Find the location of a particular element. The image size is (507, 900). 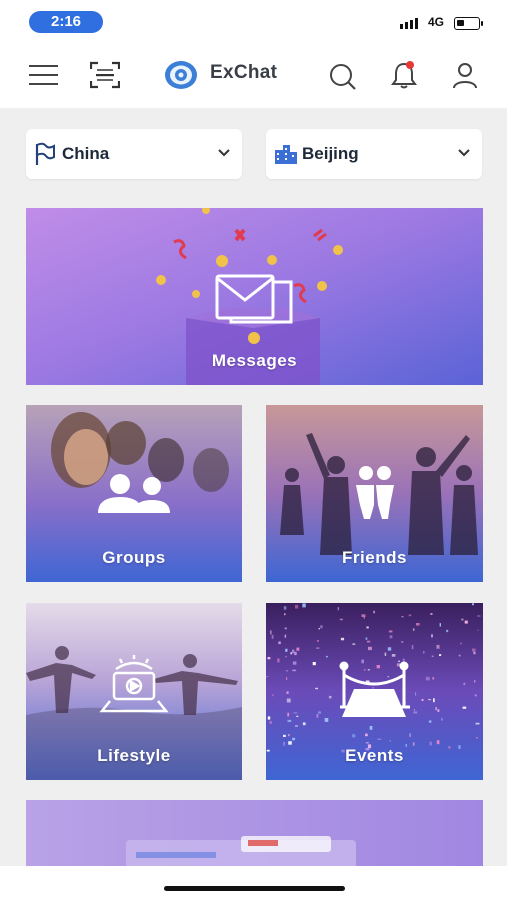

status-bar: 2:16 4G is located at coordinates (253, 22).